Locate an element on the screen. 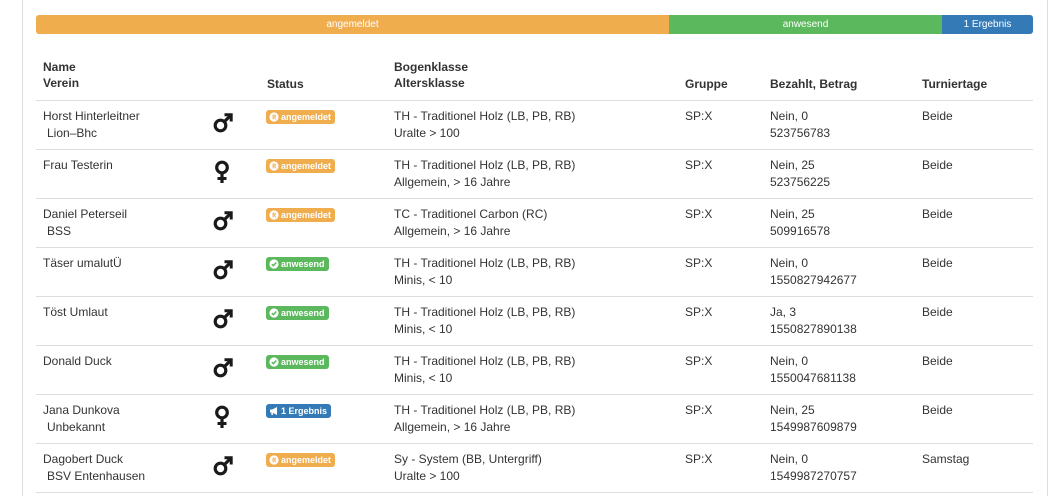 Image resolution: width=1058 pixels, height=496 pixels. participant-number: 1550047681138 is located at coordinates (813, 378).